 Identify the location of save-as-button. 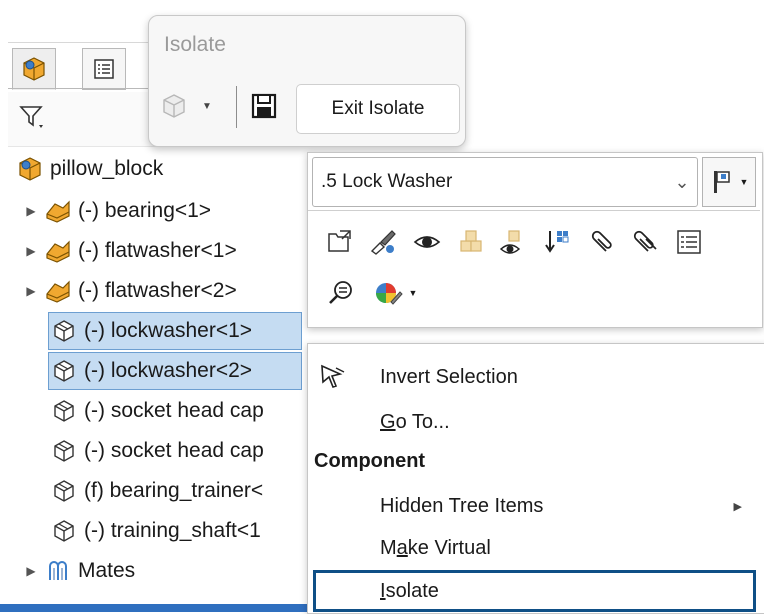
(264, 106).